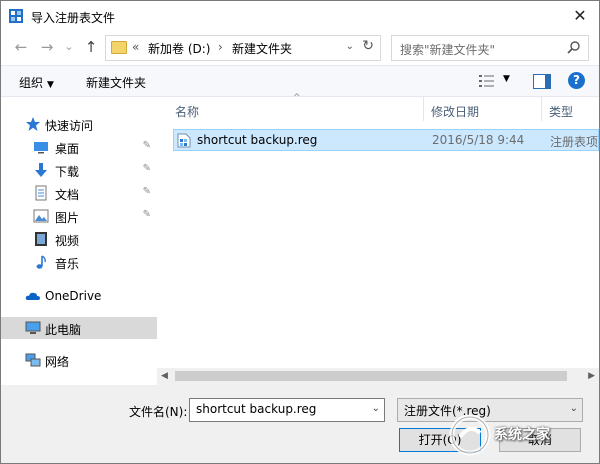  I want to click on sidebar-item-quick-access: 快速访问, so click(79, 124).